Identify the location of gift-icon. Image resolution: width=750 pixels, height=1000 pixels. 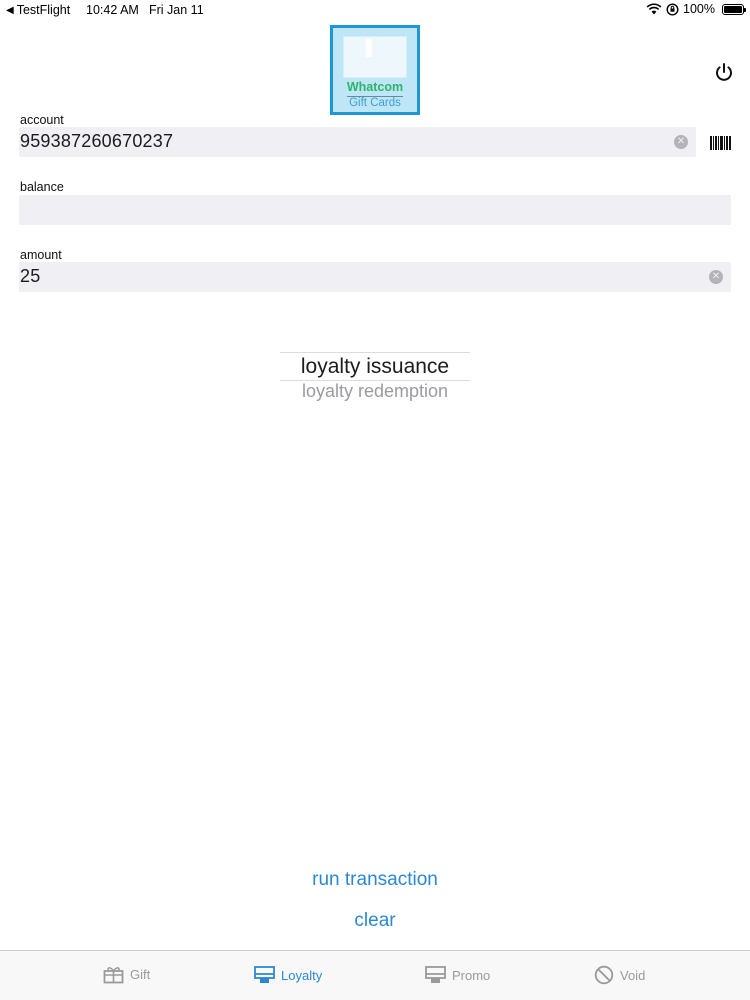
(113, 975).